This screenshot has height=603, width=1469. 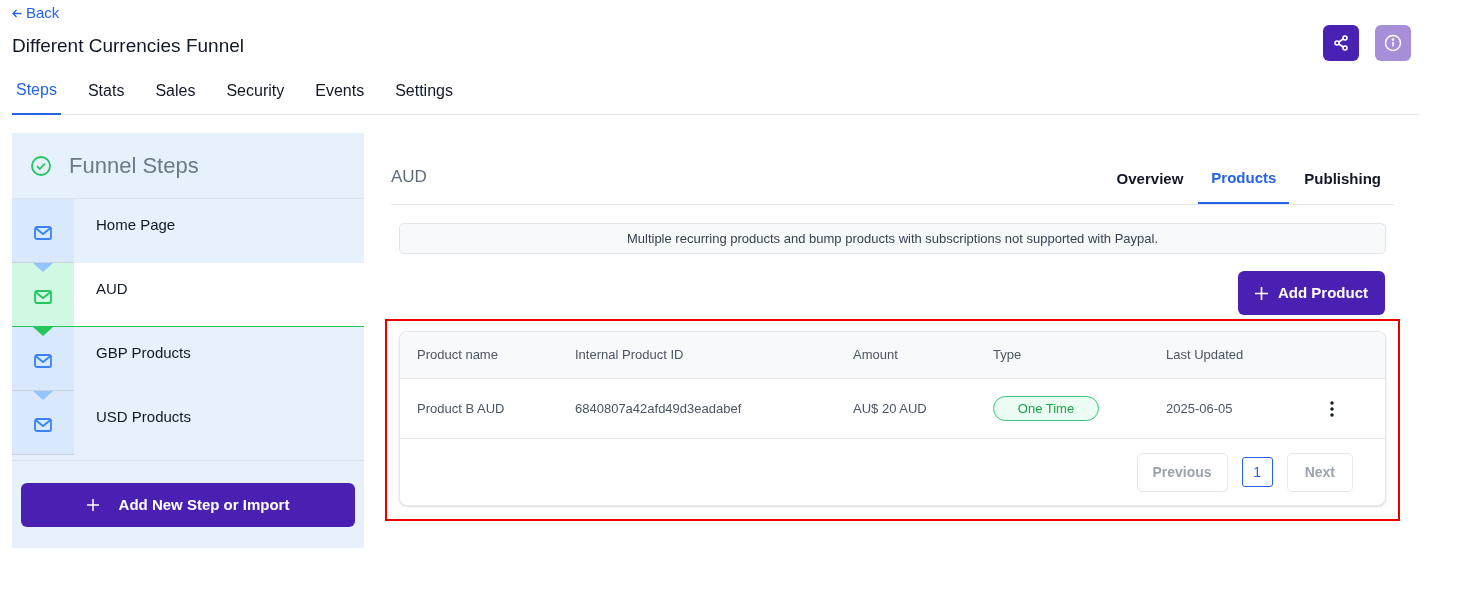 I want to click on tab: Products, so click(x=1244, y=184).